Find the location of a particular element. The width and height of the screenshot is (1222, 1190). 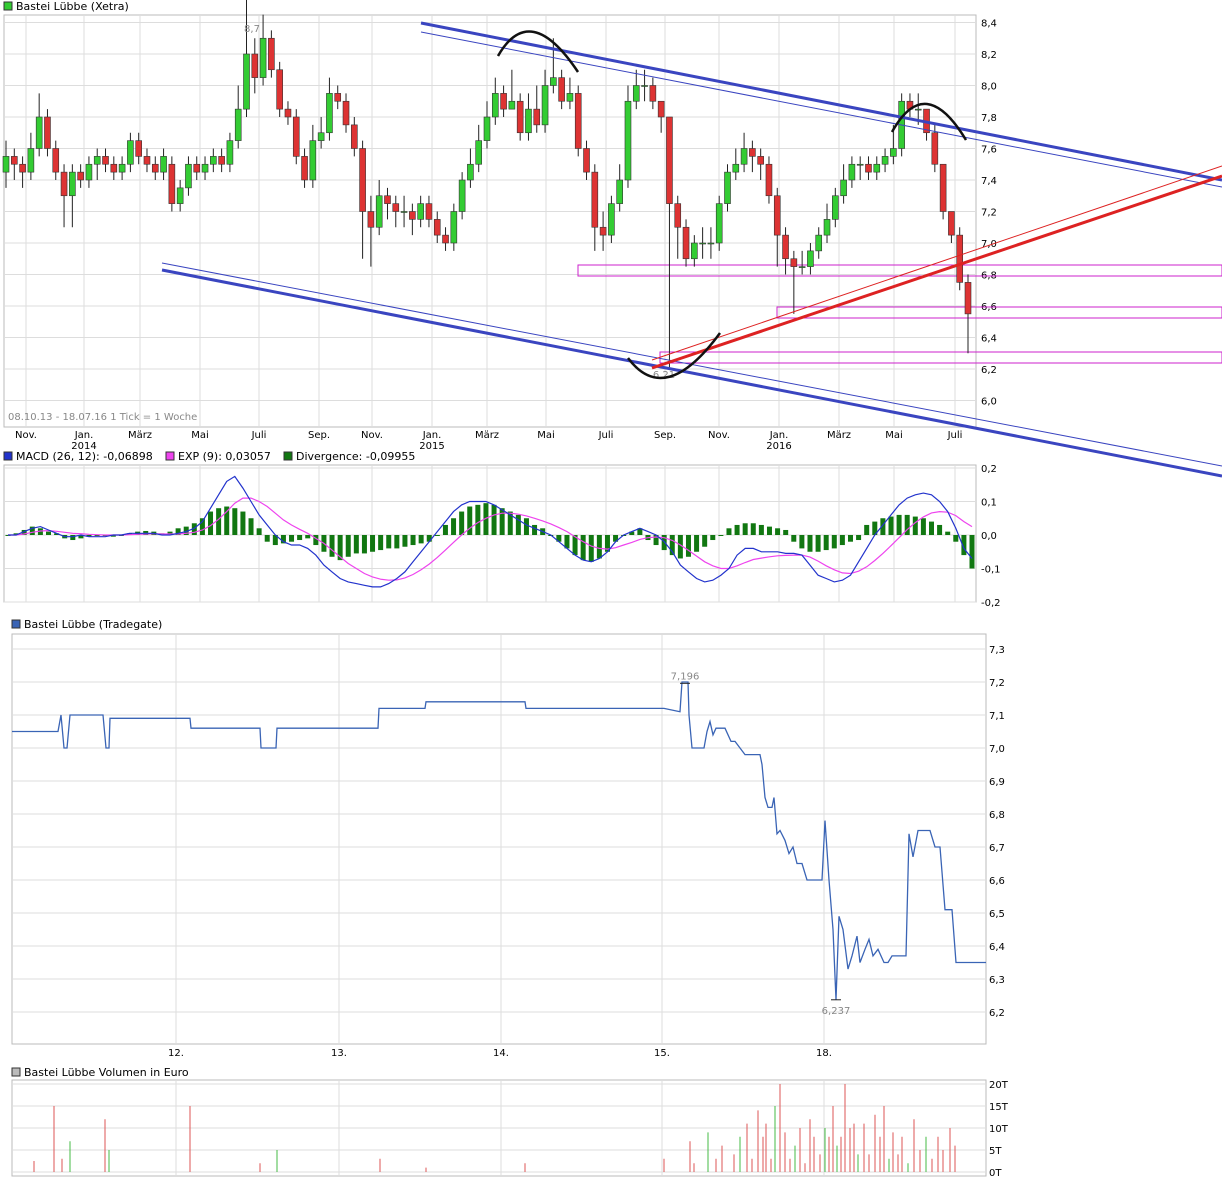

tradegate-legend-title: Bastei Lübbe (Tradegate) is located at coordinates (93, 624).